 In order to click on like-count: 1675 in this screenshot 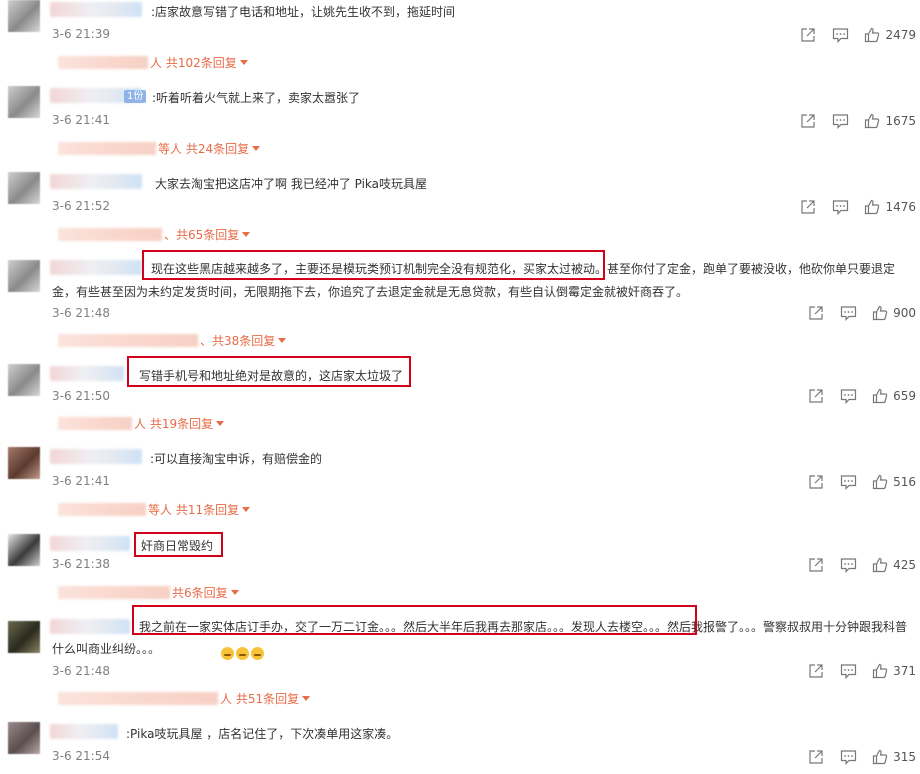, I will do `click(900, 121)`.